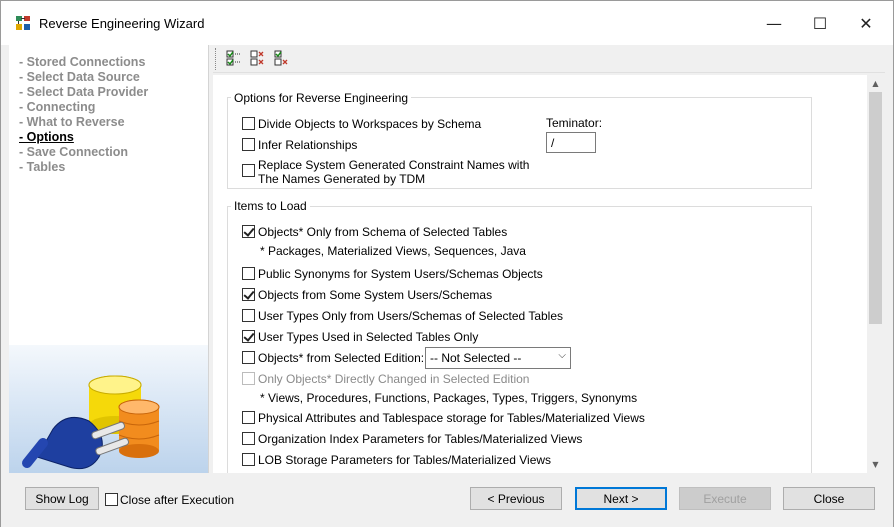  I want to click on items-group-title: Items to Load, so click(270, 206).